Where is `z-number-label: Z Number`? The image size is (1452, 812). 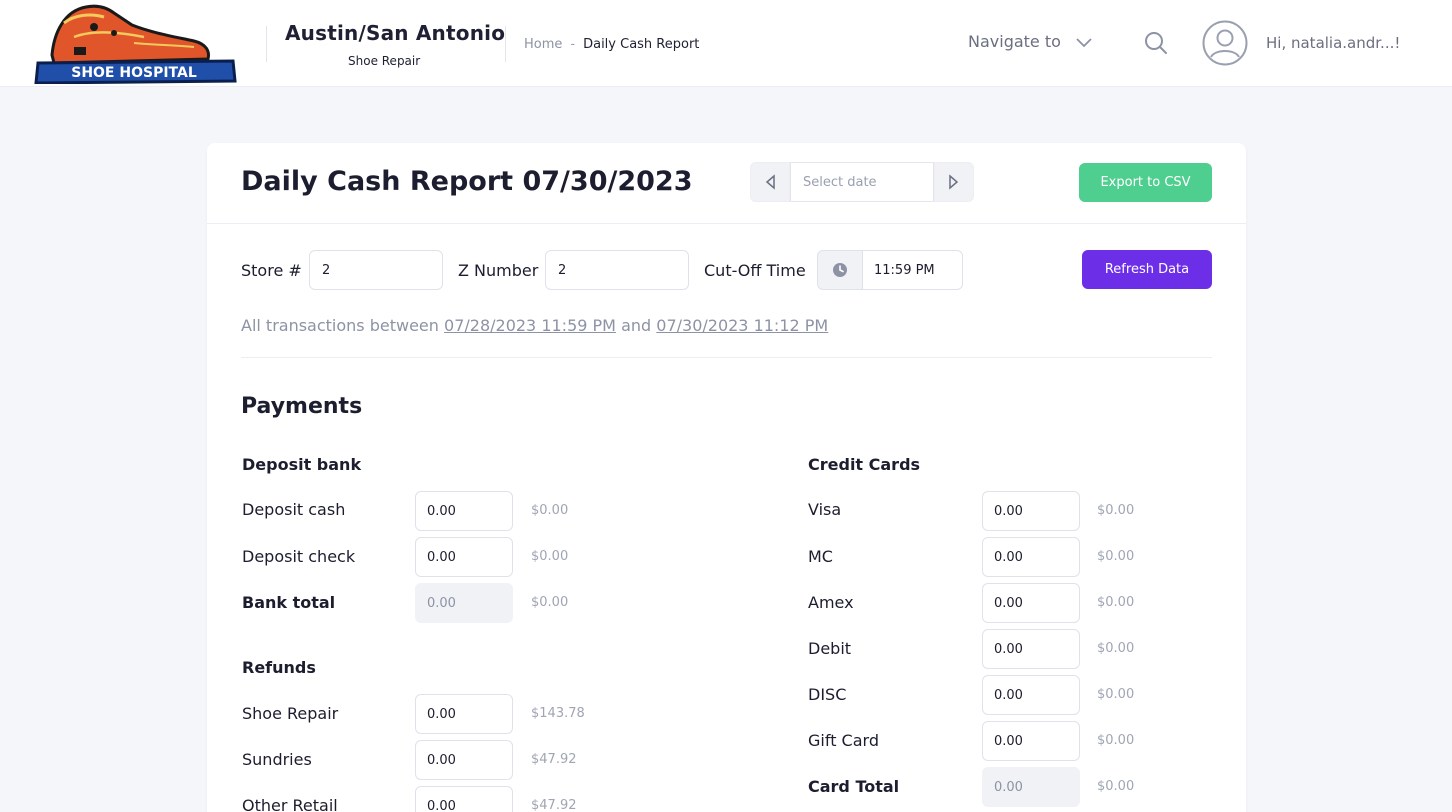
z-number-label: Z Number is located at coordinates (498, 270).